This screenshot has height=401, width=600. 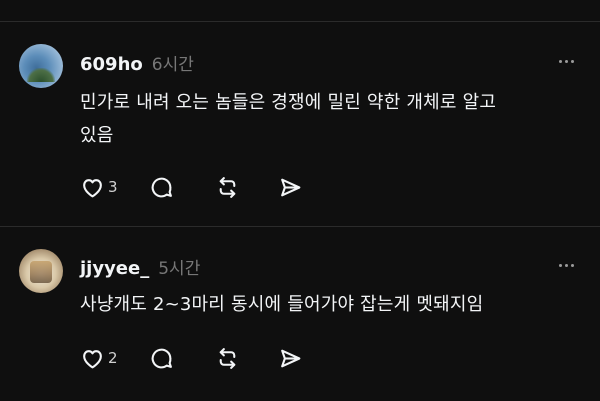 What do you see at coordinates (179, 269) in the screenshot?
I see `timestamp: 5시간` at bounding box center [179, 269].